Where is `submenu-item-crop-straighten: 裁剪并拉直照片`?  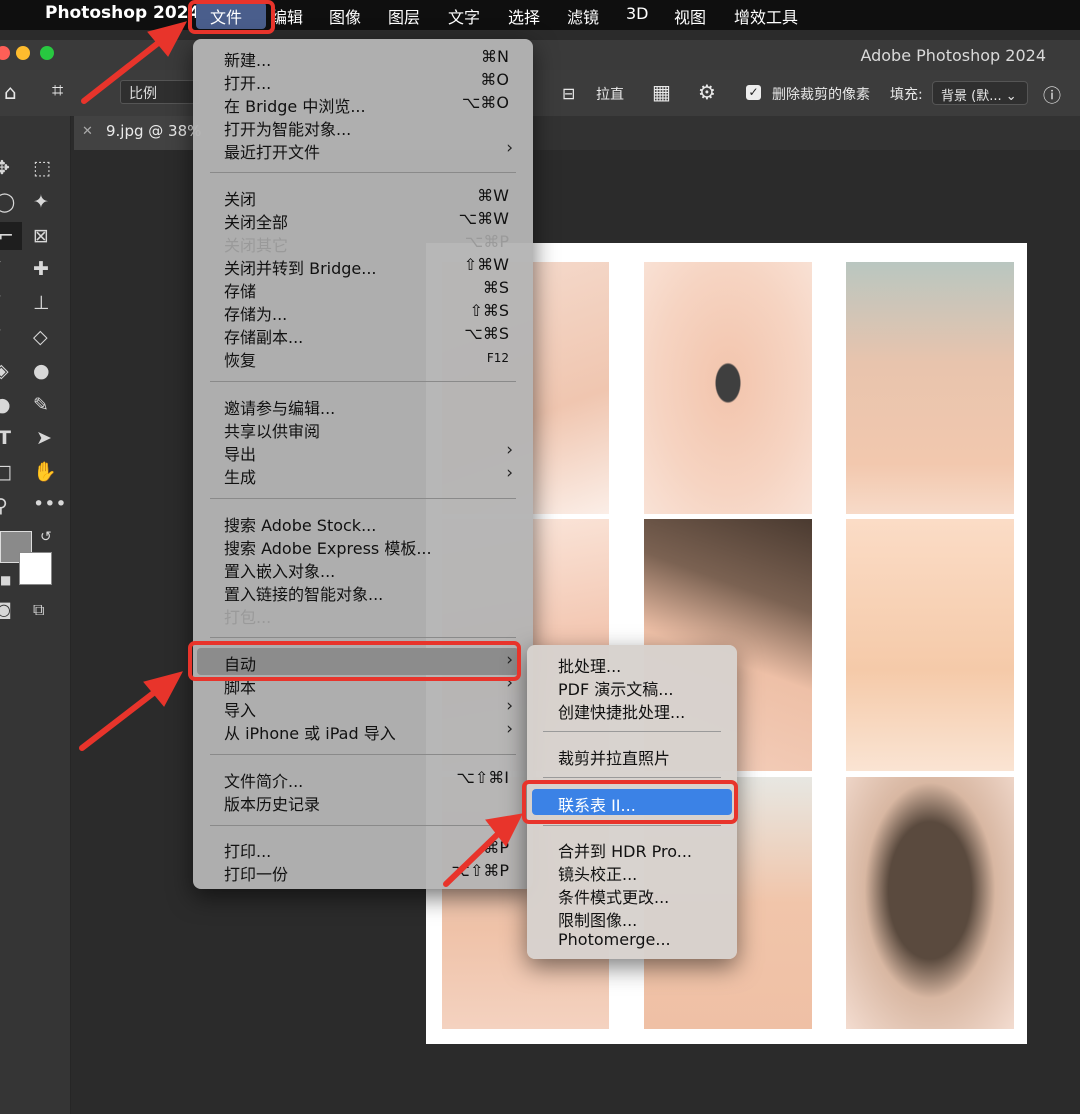 submenu-item-crop-straighten: 裁剪并拉直照片 is located at coordinates (614, 757).